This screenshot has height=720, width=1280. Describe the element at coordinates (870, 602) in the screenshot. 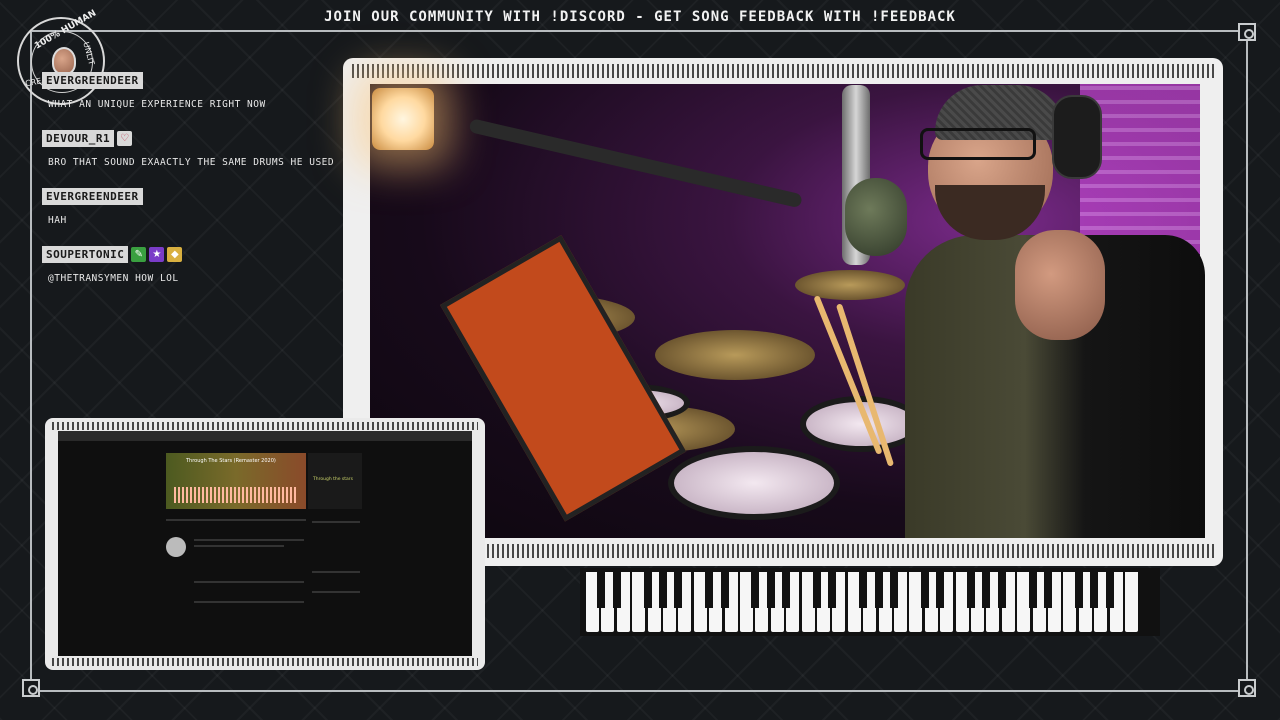

I see `piano-keyboard-overlay` at that location.